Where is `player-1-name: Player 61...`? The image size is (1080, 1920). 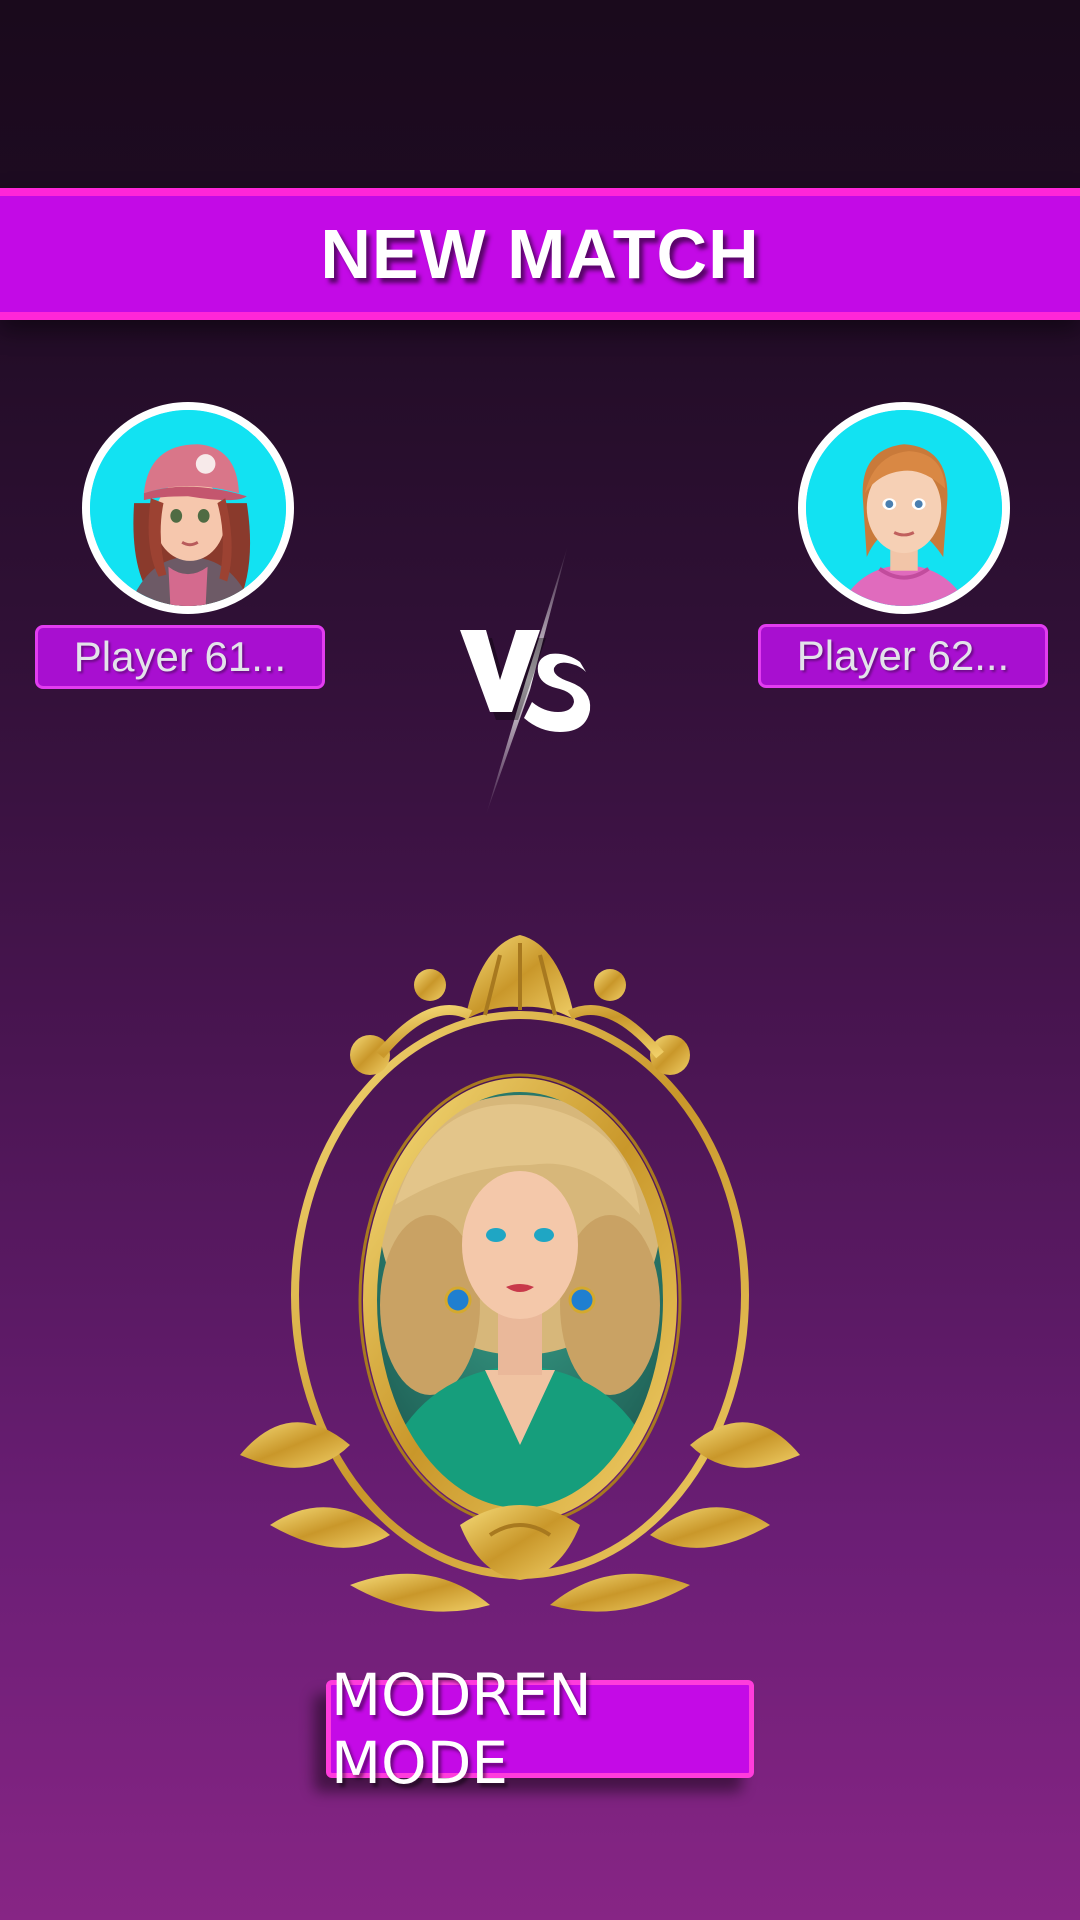 player-1-name: Player 61... is located at coordinates (180, 656).